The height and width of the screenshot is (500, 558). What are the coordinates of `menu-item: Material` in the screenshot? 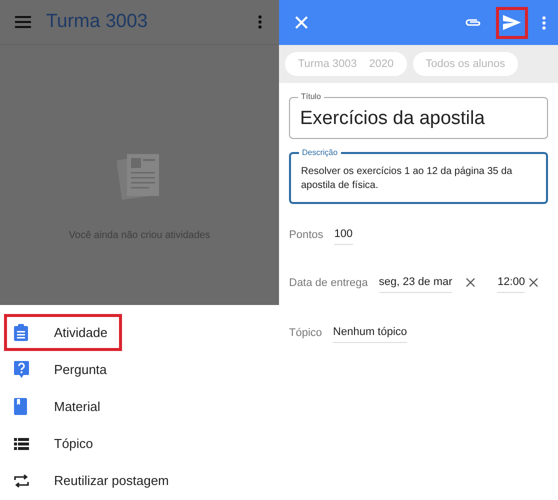 It's located at (63, 406).